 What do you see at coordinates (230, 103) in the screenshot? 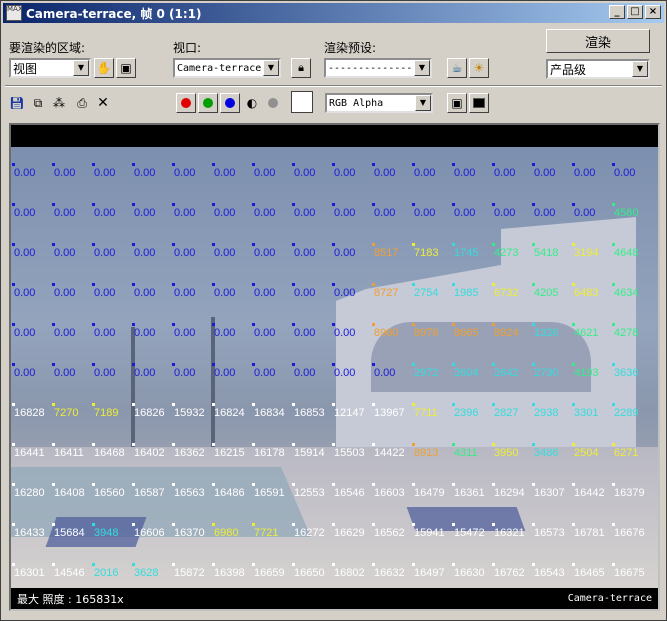
I see `blue-channel-toggle` at bounding box center [230, 103].